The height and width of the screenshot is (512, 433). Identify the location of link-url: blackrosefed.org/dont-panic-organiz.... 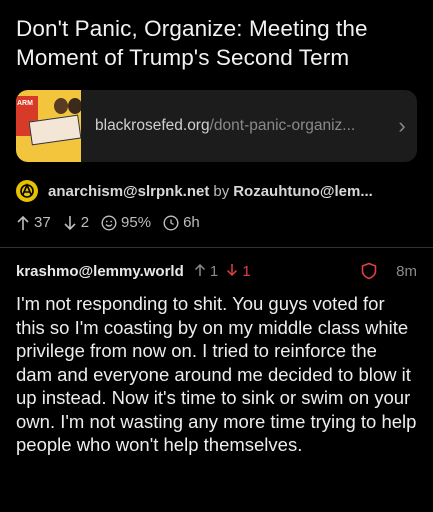
(234, 126).